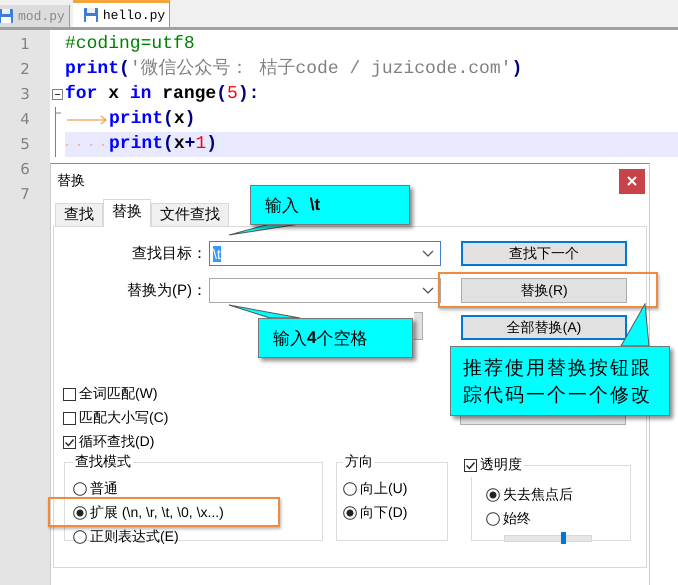 The width and height of the screenshot is (678, 585). Describe the element at coordinates (104, 489) in the screenshot. I see `radio-label: 普通` at that location.